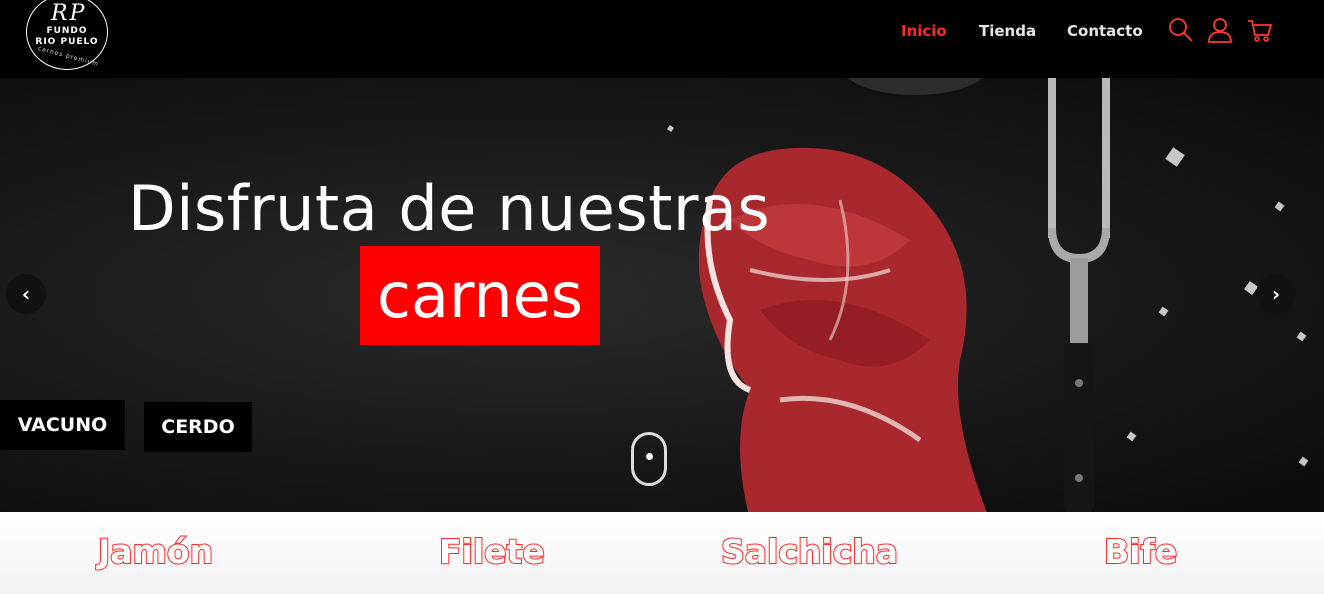 Image resolution: width=1324 pixels, height=594 pixels. Describe the element at coordinates (69, 13) in the screenshot. I see `logo-monogram: RP` at that location.